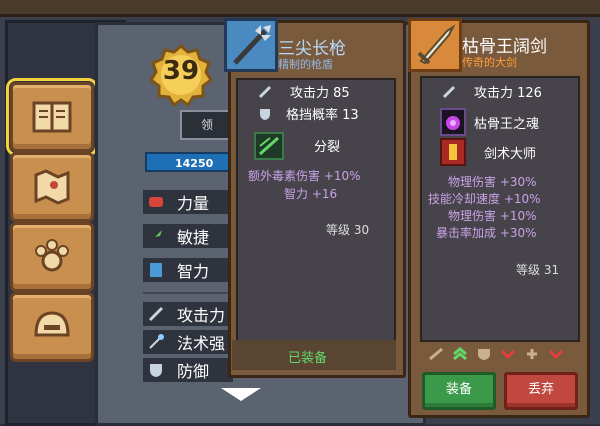 Image resolution: width=600 pixels, height=426 pixels. What do you see at coordinates (507, 124) in the screenshot?
I see `item2-gem: 枯骨王之魂` at bounding box center [507, 124].